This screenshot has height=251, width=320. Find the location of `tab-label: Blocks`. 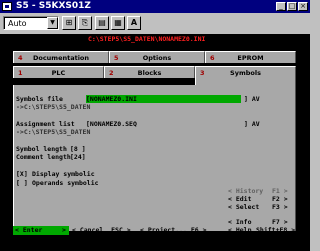

tab-label: Blocks is located at coordinates (149, 73).